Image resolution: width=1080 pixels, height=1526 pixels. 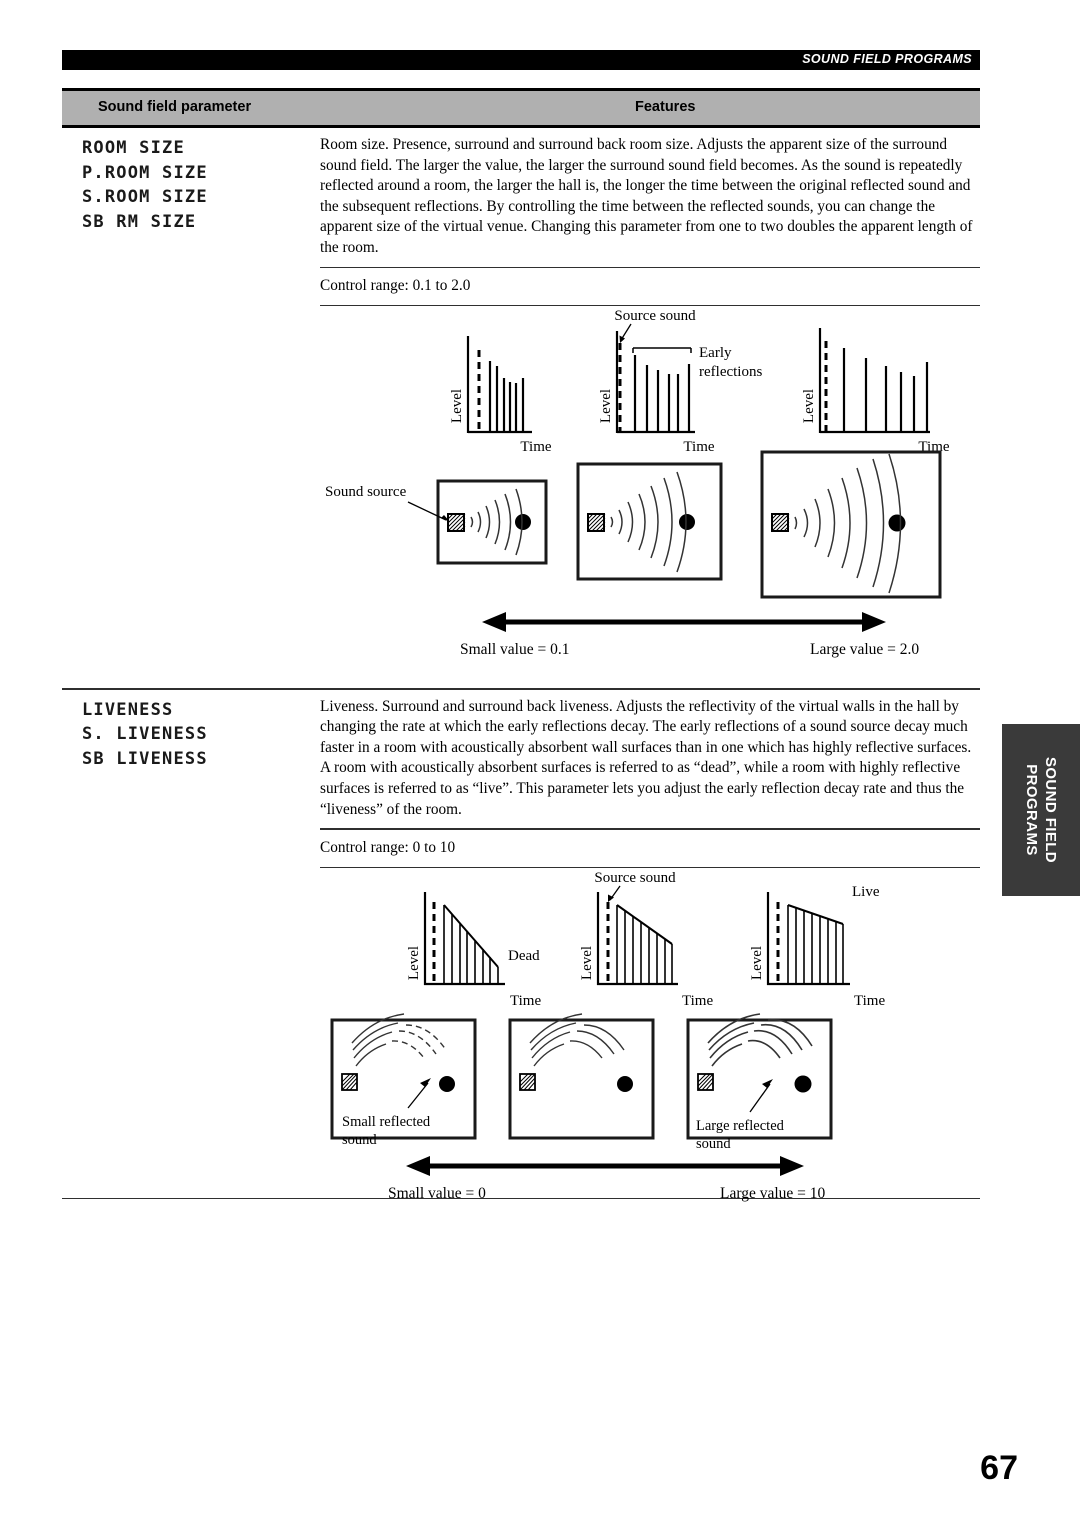 I want to click on reflection-box-small: Small reflected sound, so click(x=403, y=1080).